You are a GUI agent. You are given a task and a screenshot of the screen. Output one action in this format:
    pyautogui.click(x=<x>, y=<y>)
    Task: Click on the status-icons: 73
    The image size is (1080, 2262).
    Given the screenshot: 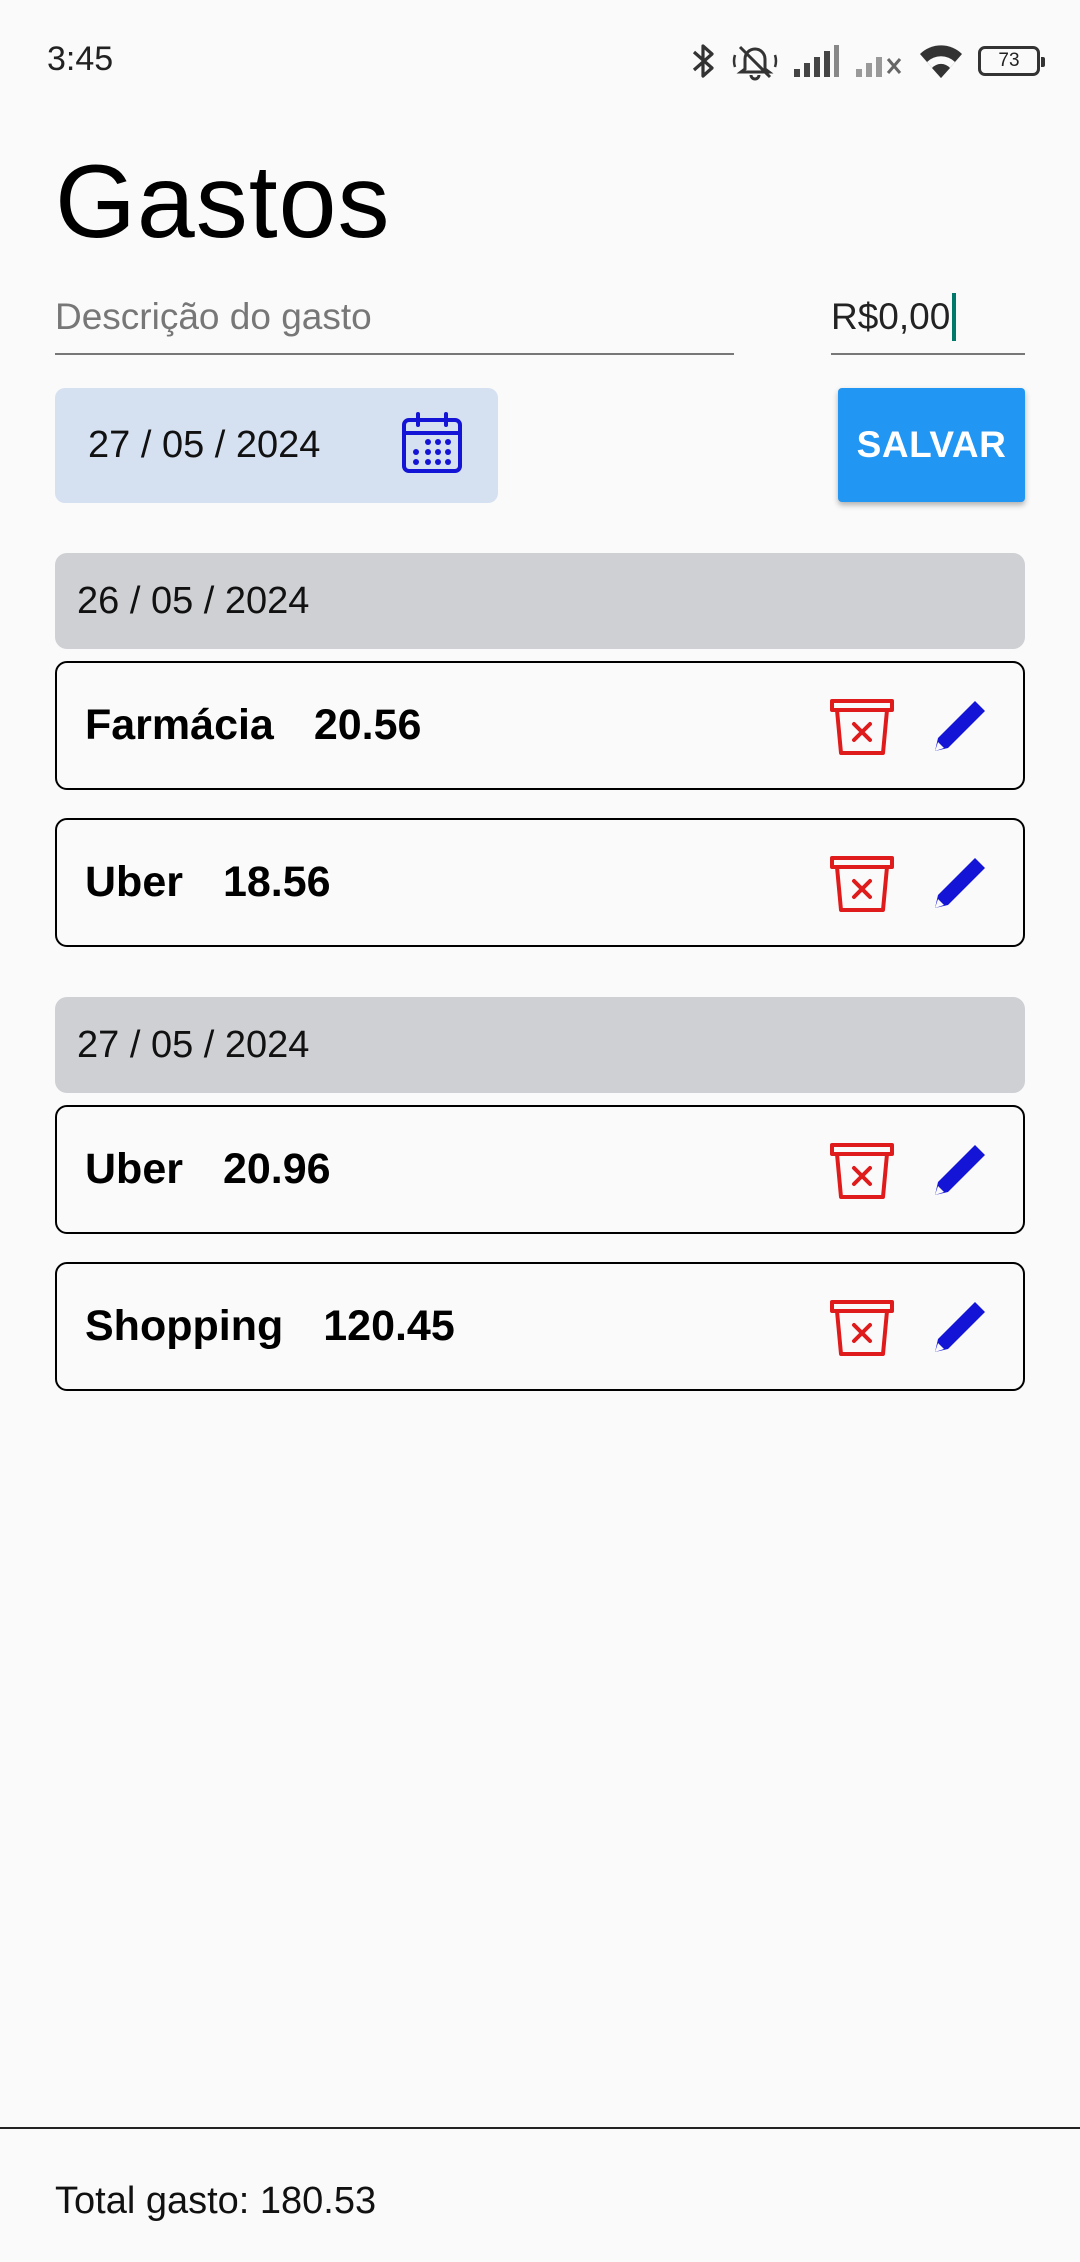 What is the action you would take?
    pyautogui.click(x=867, y=61)
    